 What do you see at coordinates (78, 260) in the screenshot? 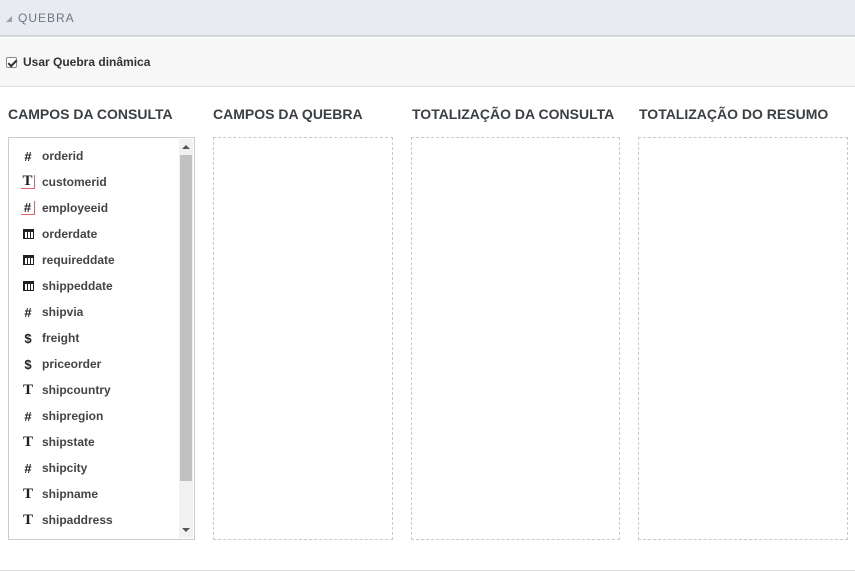
I see `field-label: requireddate` at bounding box center [78, 260].